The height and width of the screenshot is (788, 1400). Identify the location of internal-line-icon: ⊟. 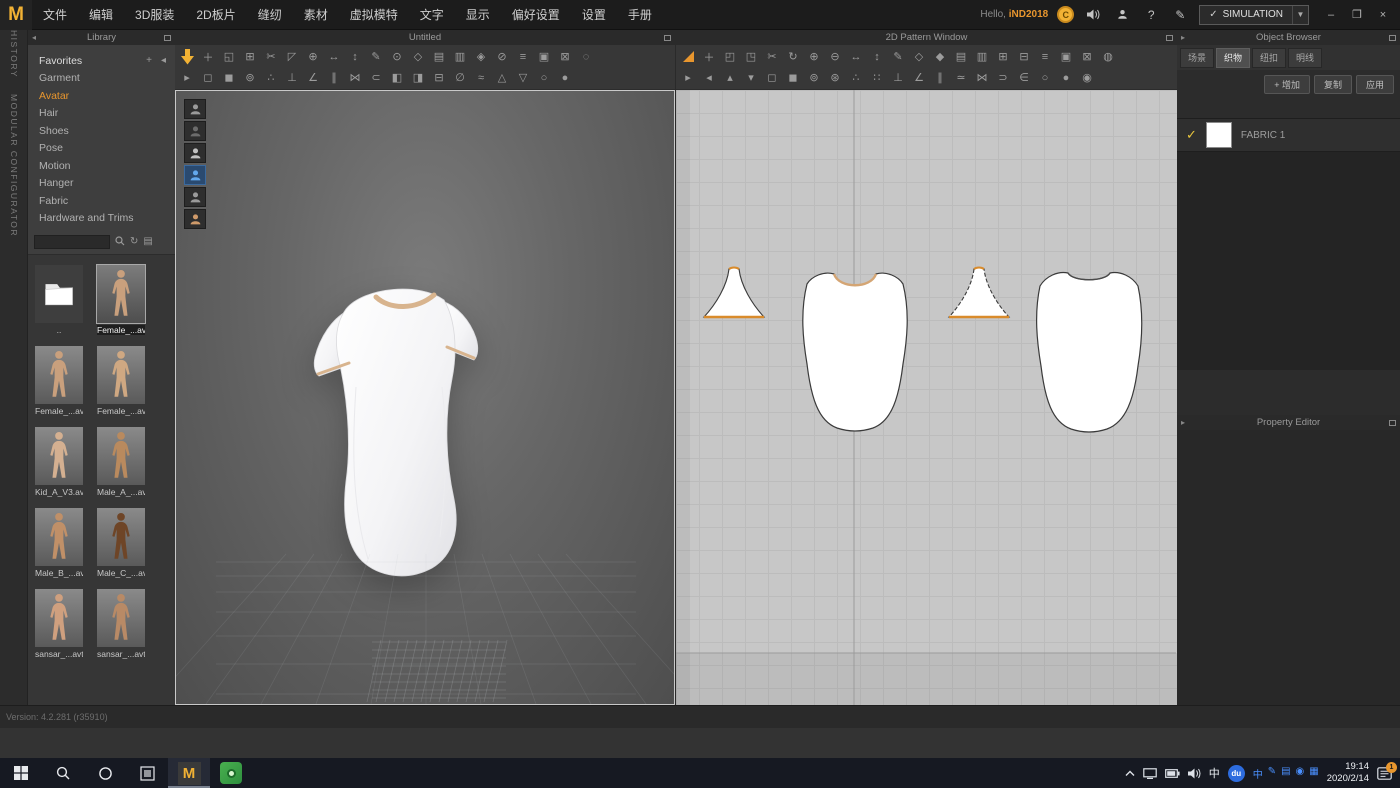
(1024, 56).